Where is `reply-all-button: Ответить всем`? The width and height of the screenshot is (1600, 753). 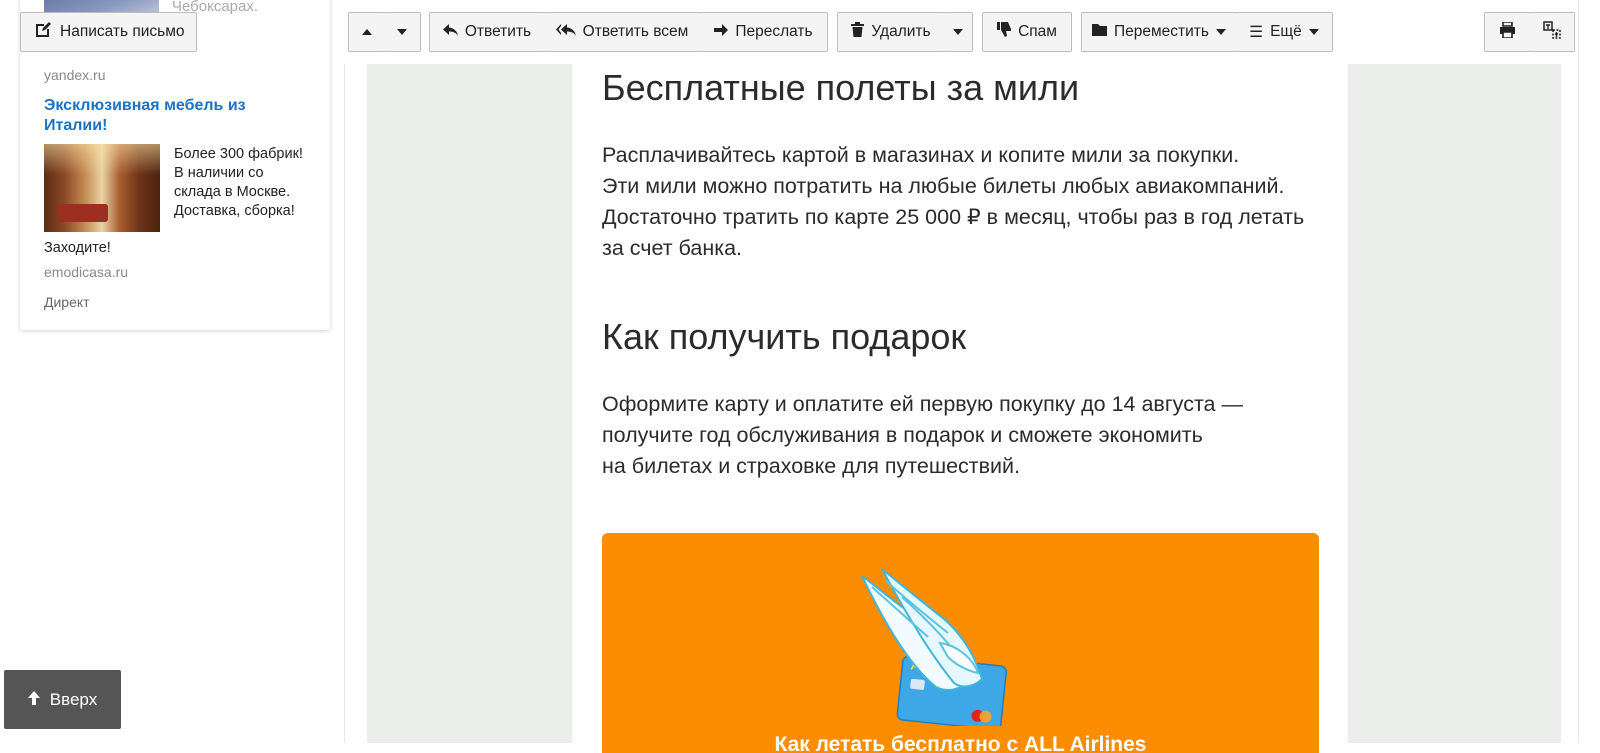 reply-all-button: Ответить всем is located at coordinates (622, 32).